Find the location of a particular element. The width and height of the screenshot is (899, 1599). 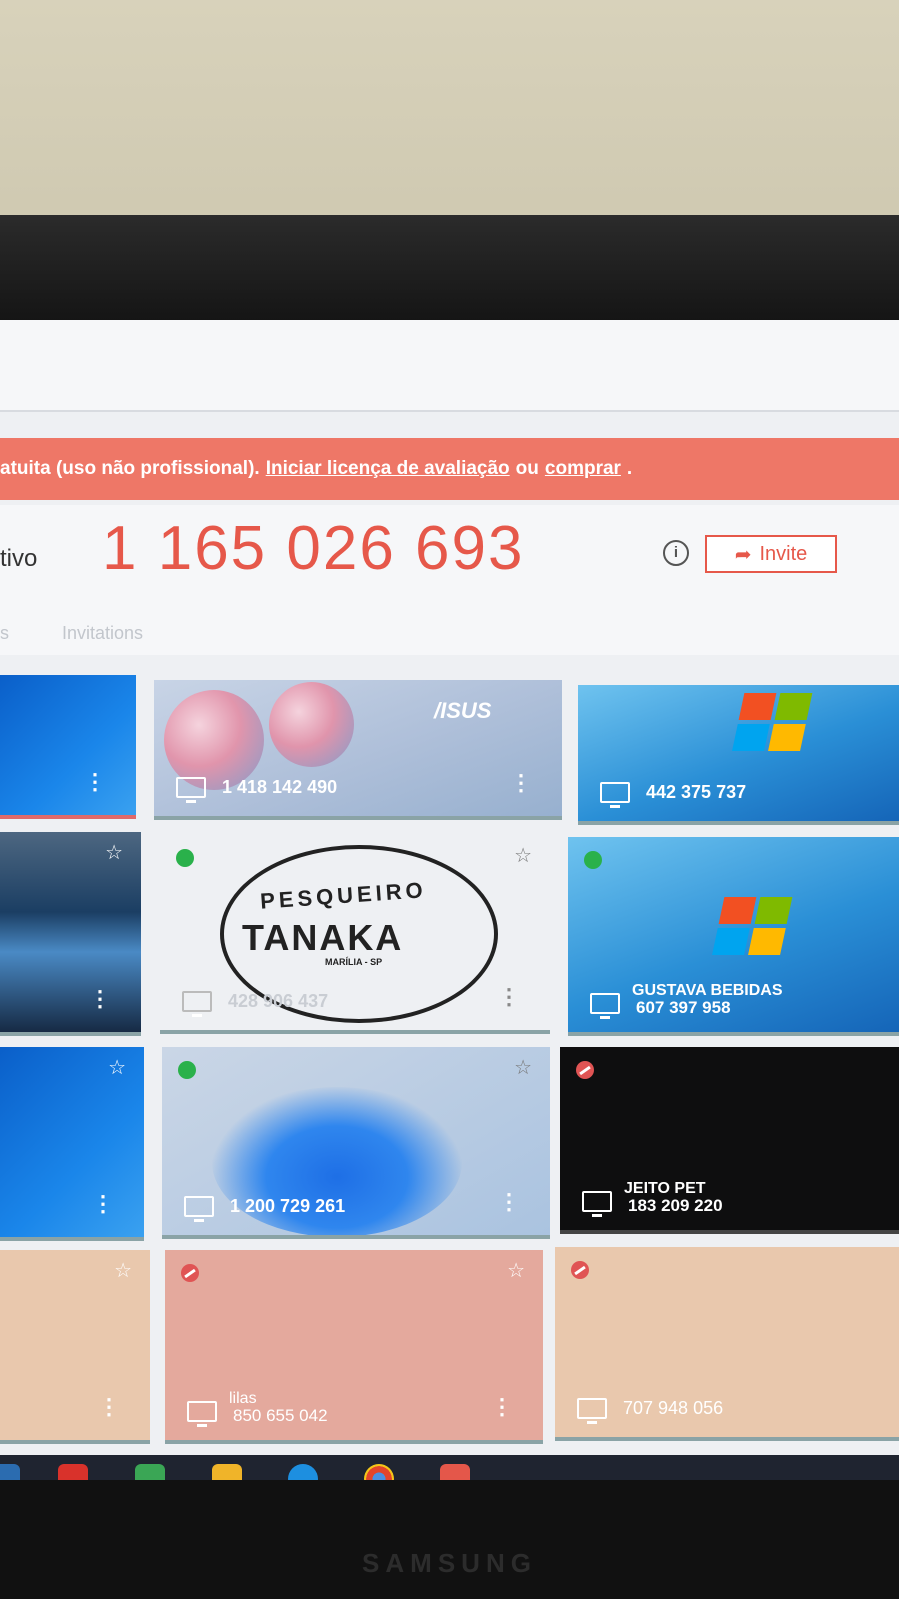

logo-main-text: TANAKA is located at coordinates (323, 937).